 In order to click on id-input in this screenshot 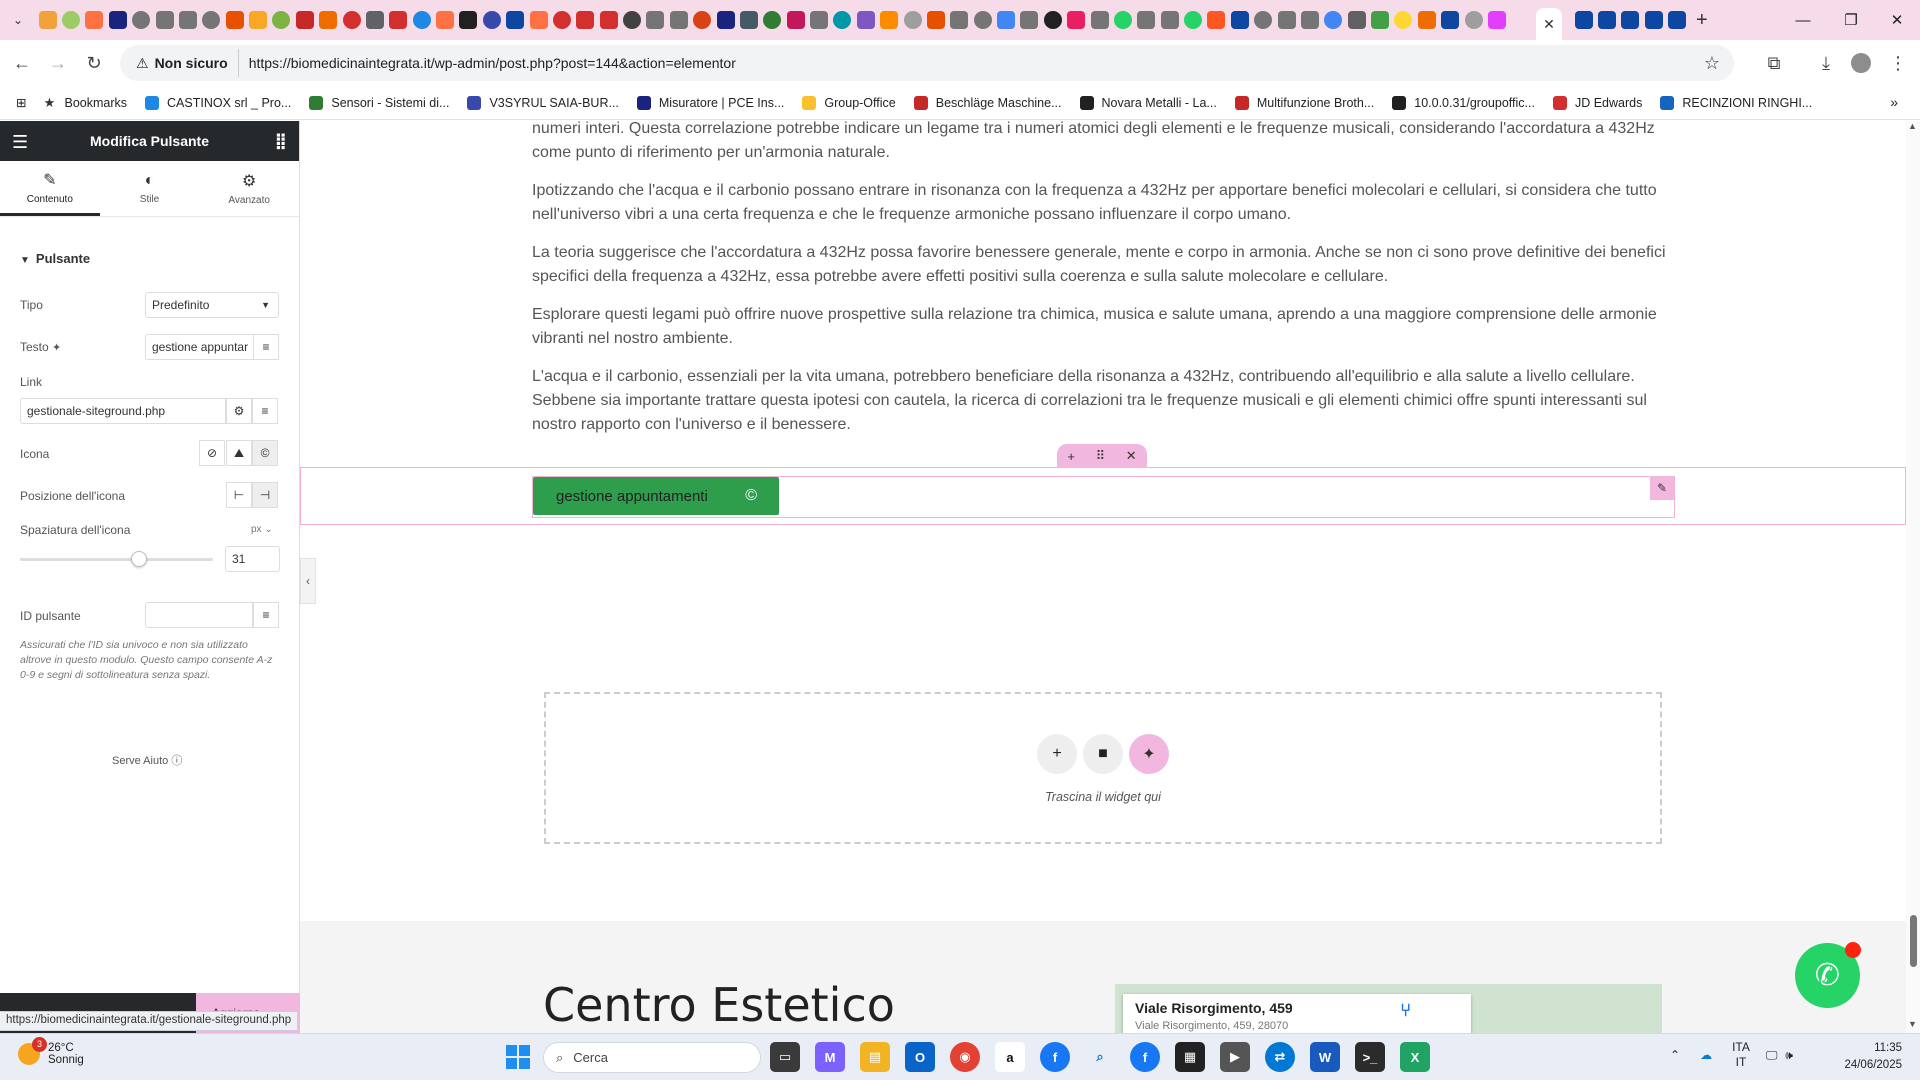, I will do `click(199, 615)`.